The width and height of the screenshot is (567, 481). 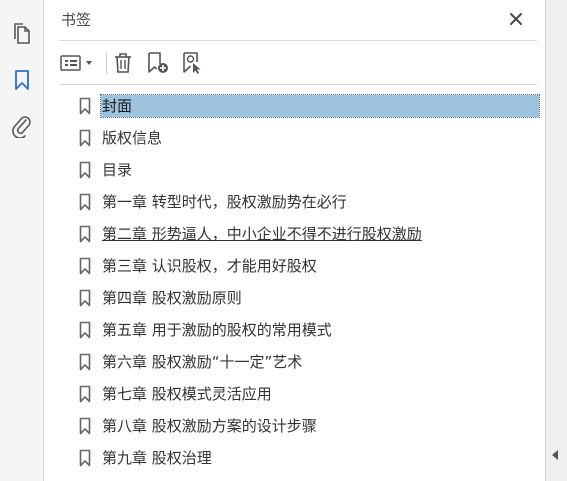 I want to click on close-icon, so click(x=516, y=19).